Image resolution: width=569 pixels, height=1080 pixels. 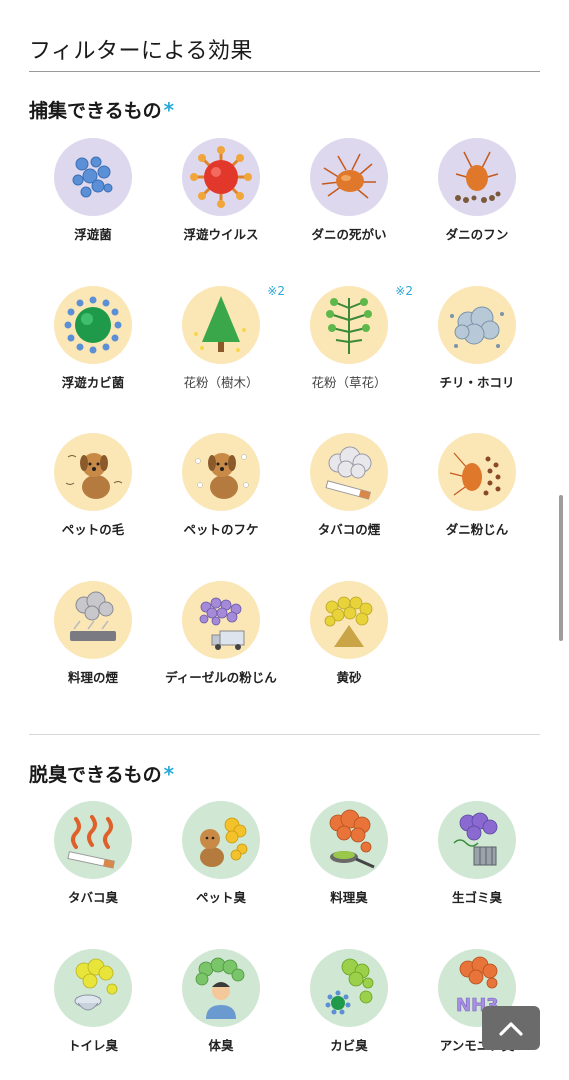 I want to click on garbage-odor-icon, so click(x=477, y=840).